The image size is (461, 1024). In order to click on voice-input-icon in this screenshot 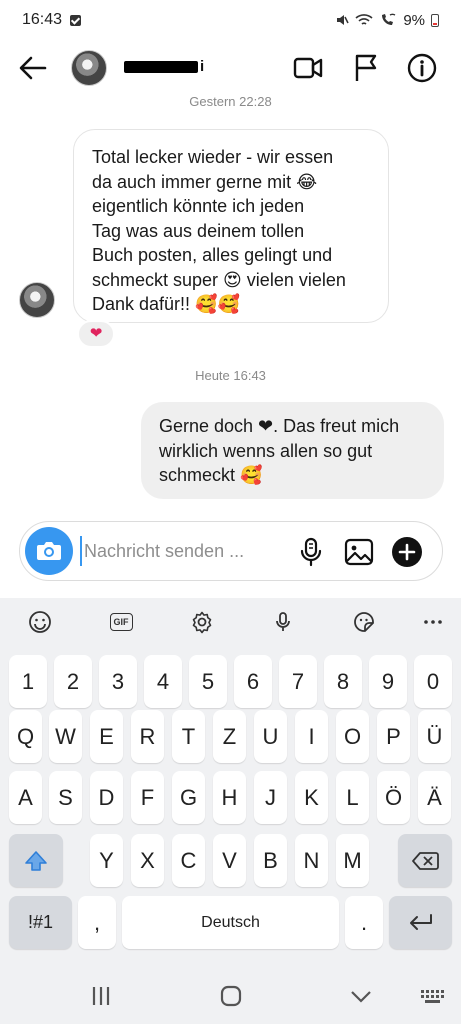, I will do `click(283, 622)`.